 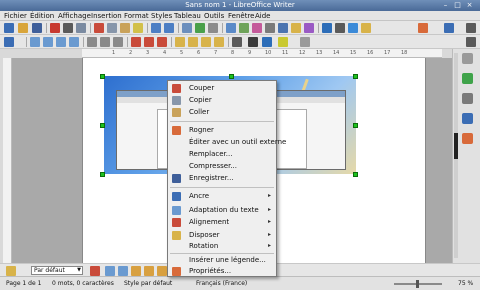 I want to click on shapes-dropdown-icon, so click(x=423, y=28).